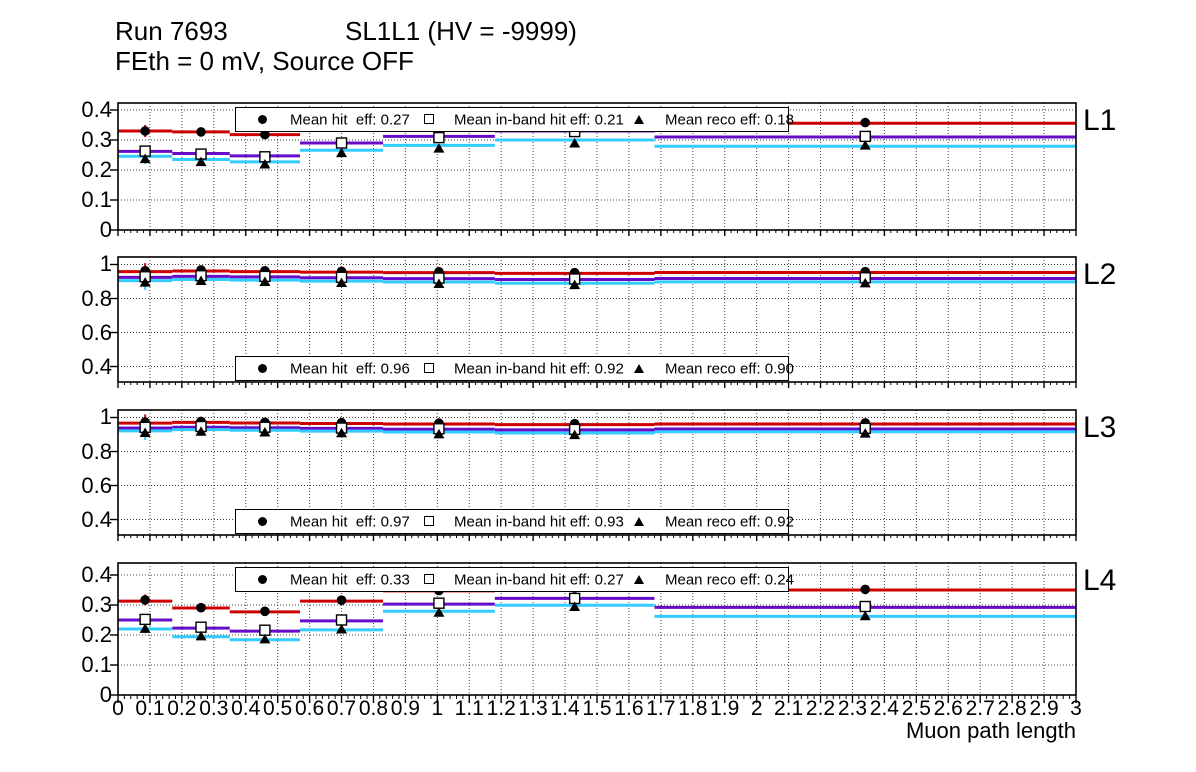 This screenshot has height=772, width=1196. I want to click on y-tick-label-L1: 0, so click(105, 229).